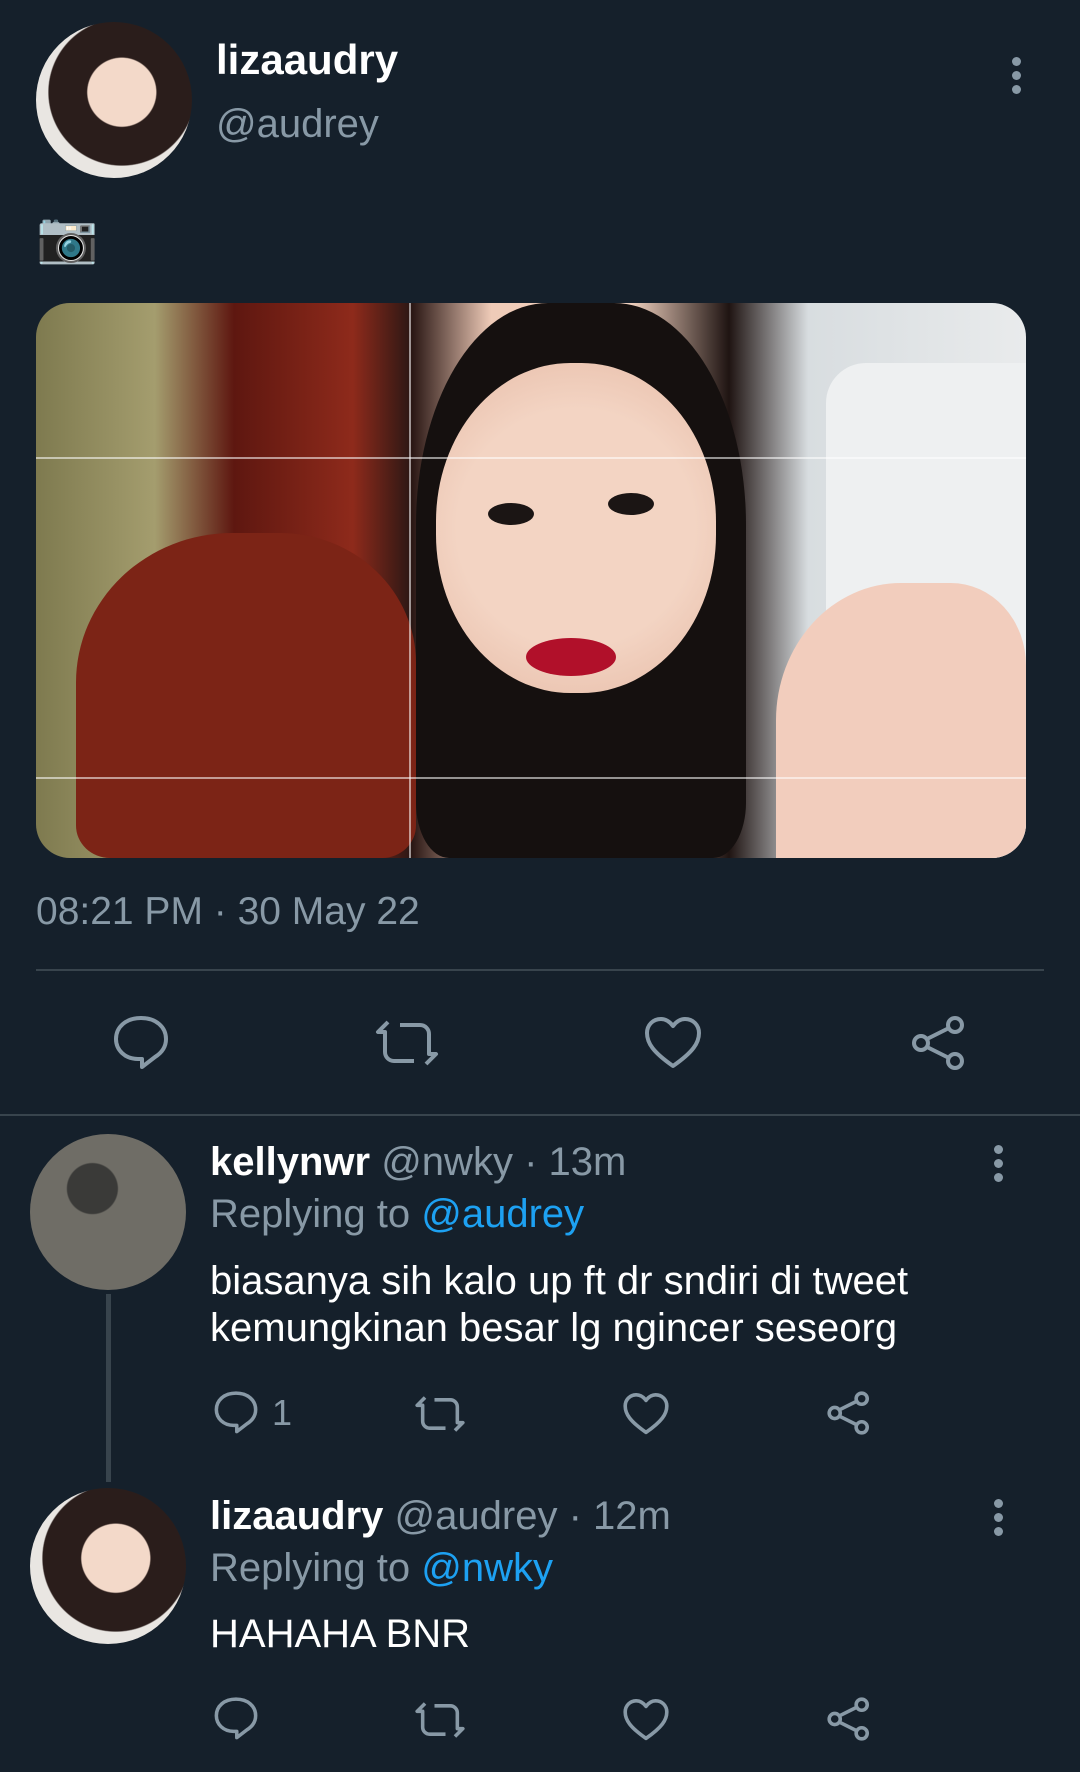 The image size is (1080, 1772). I want to click on sleeve, so click(246, 695).